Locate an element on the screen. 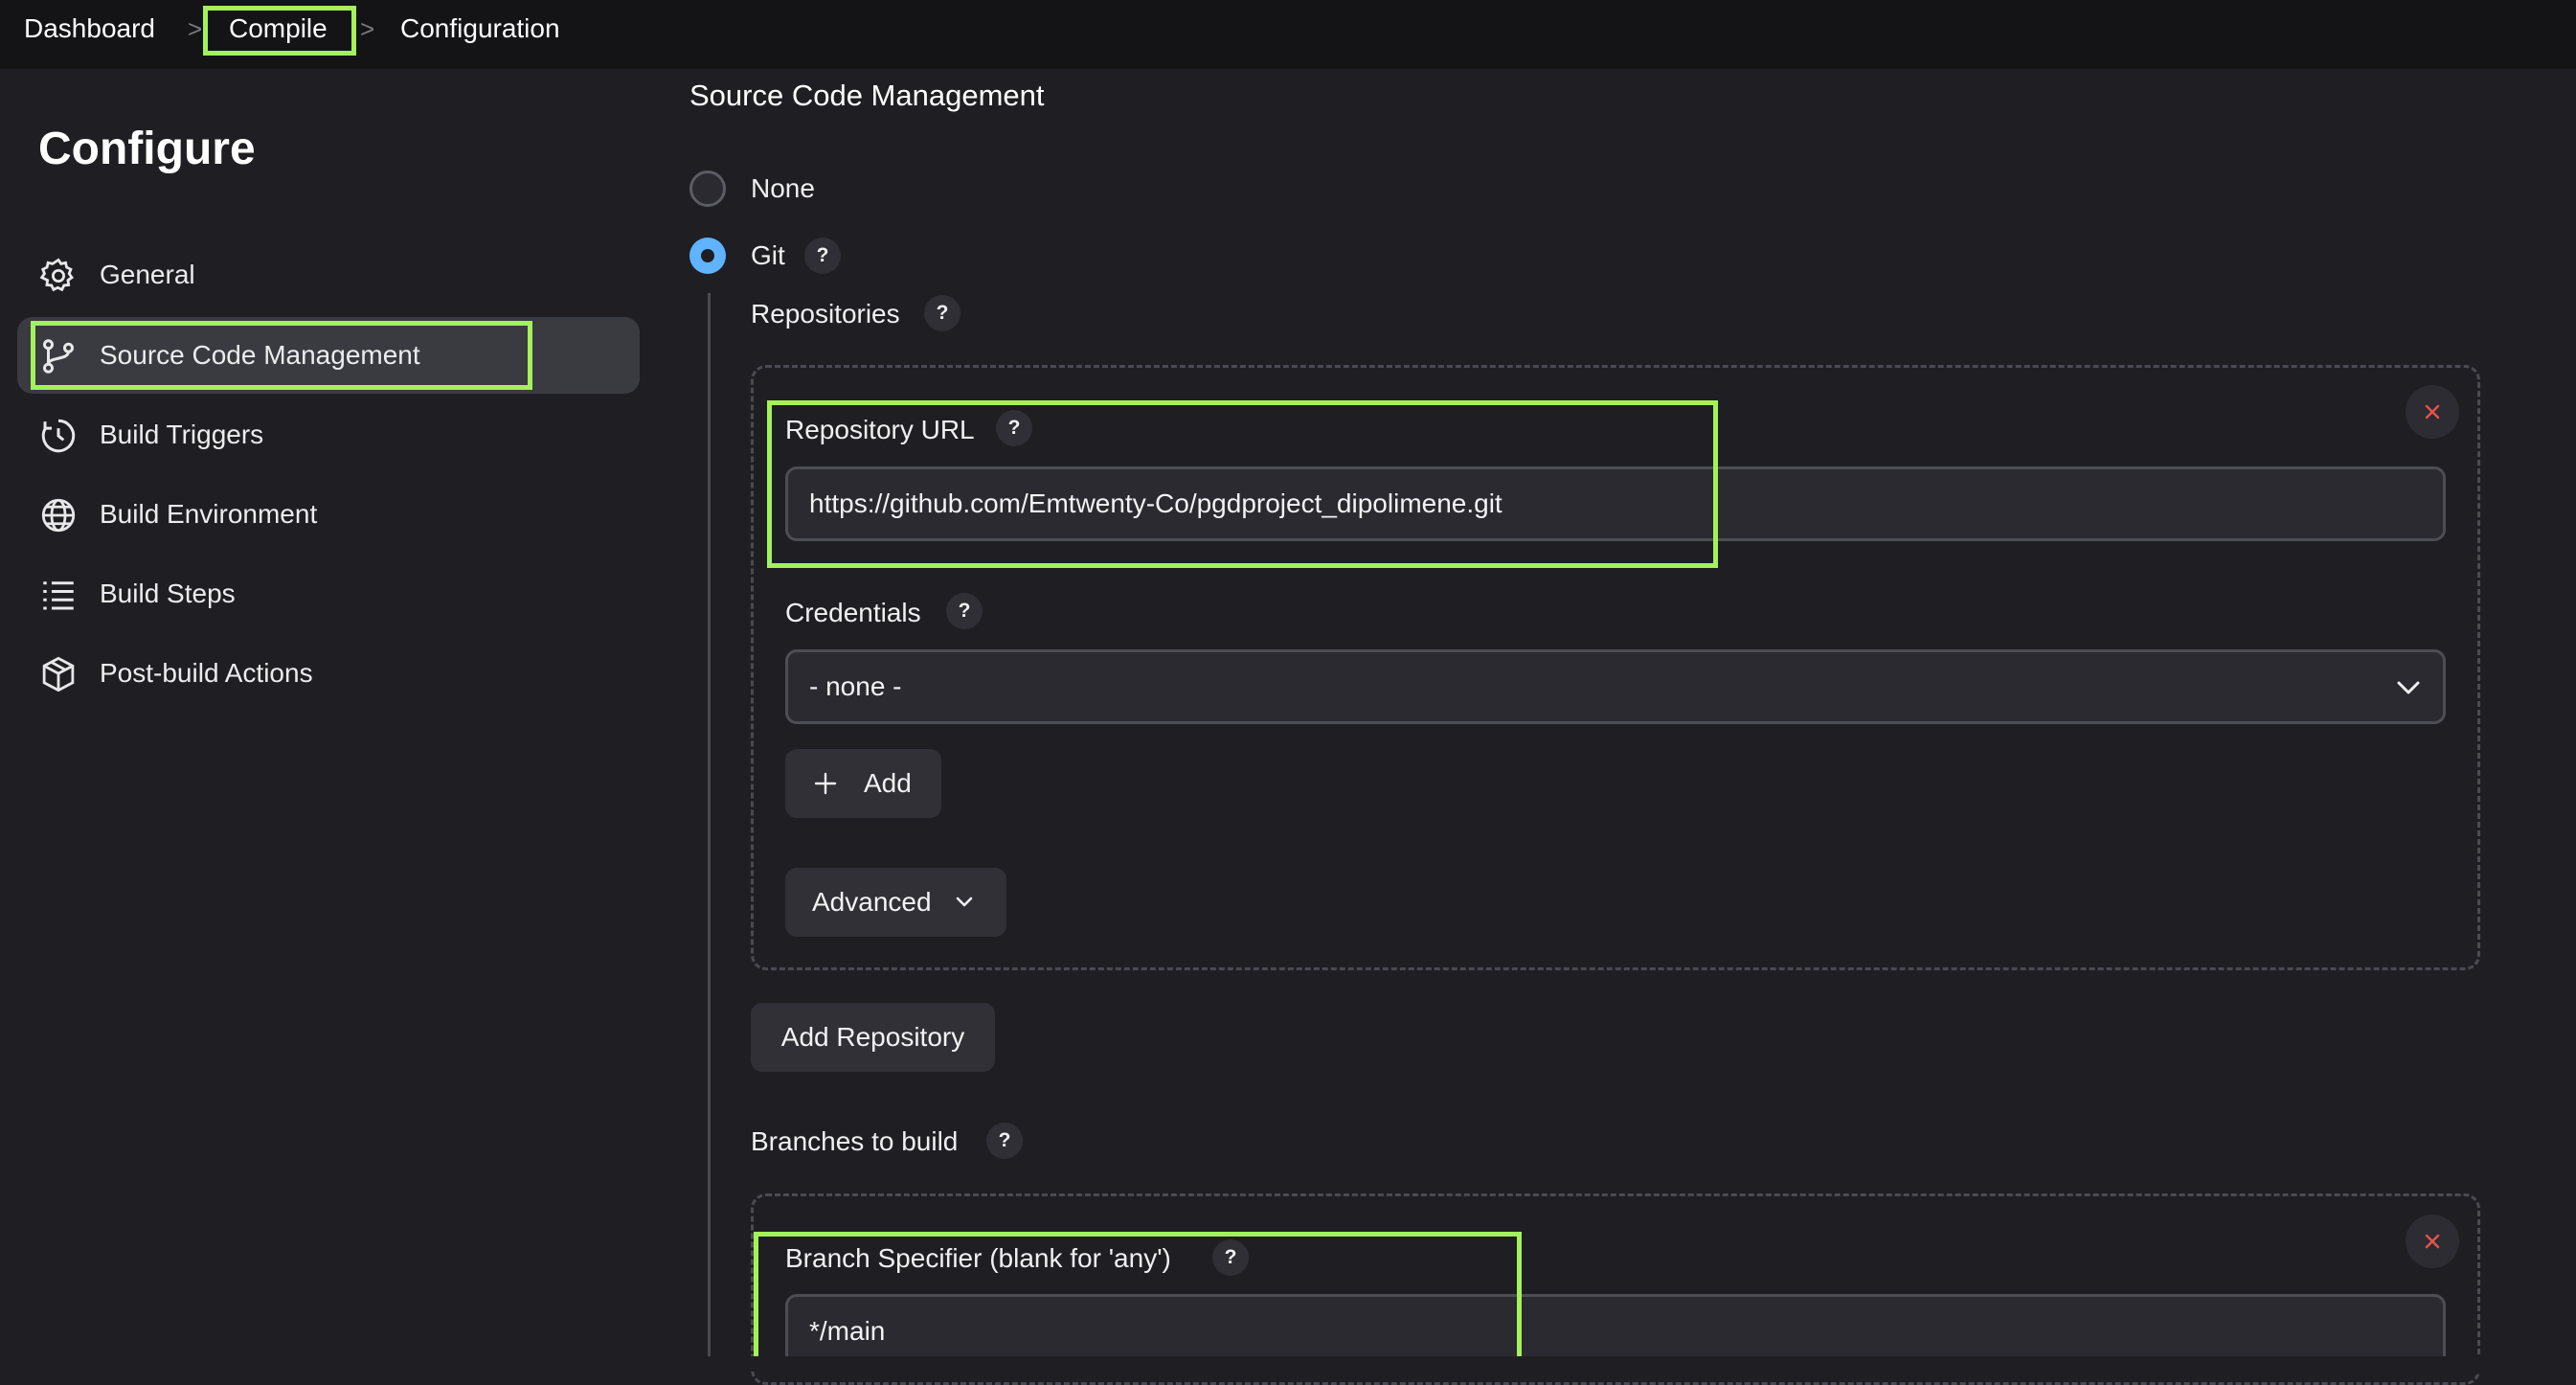 This screenshot has height=1385, width=2576. sidebar-item-label: Source Code Management is located at coordinates (260, 355).